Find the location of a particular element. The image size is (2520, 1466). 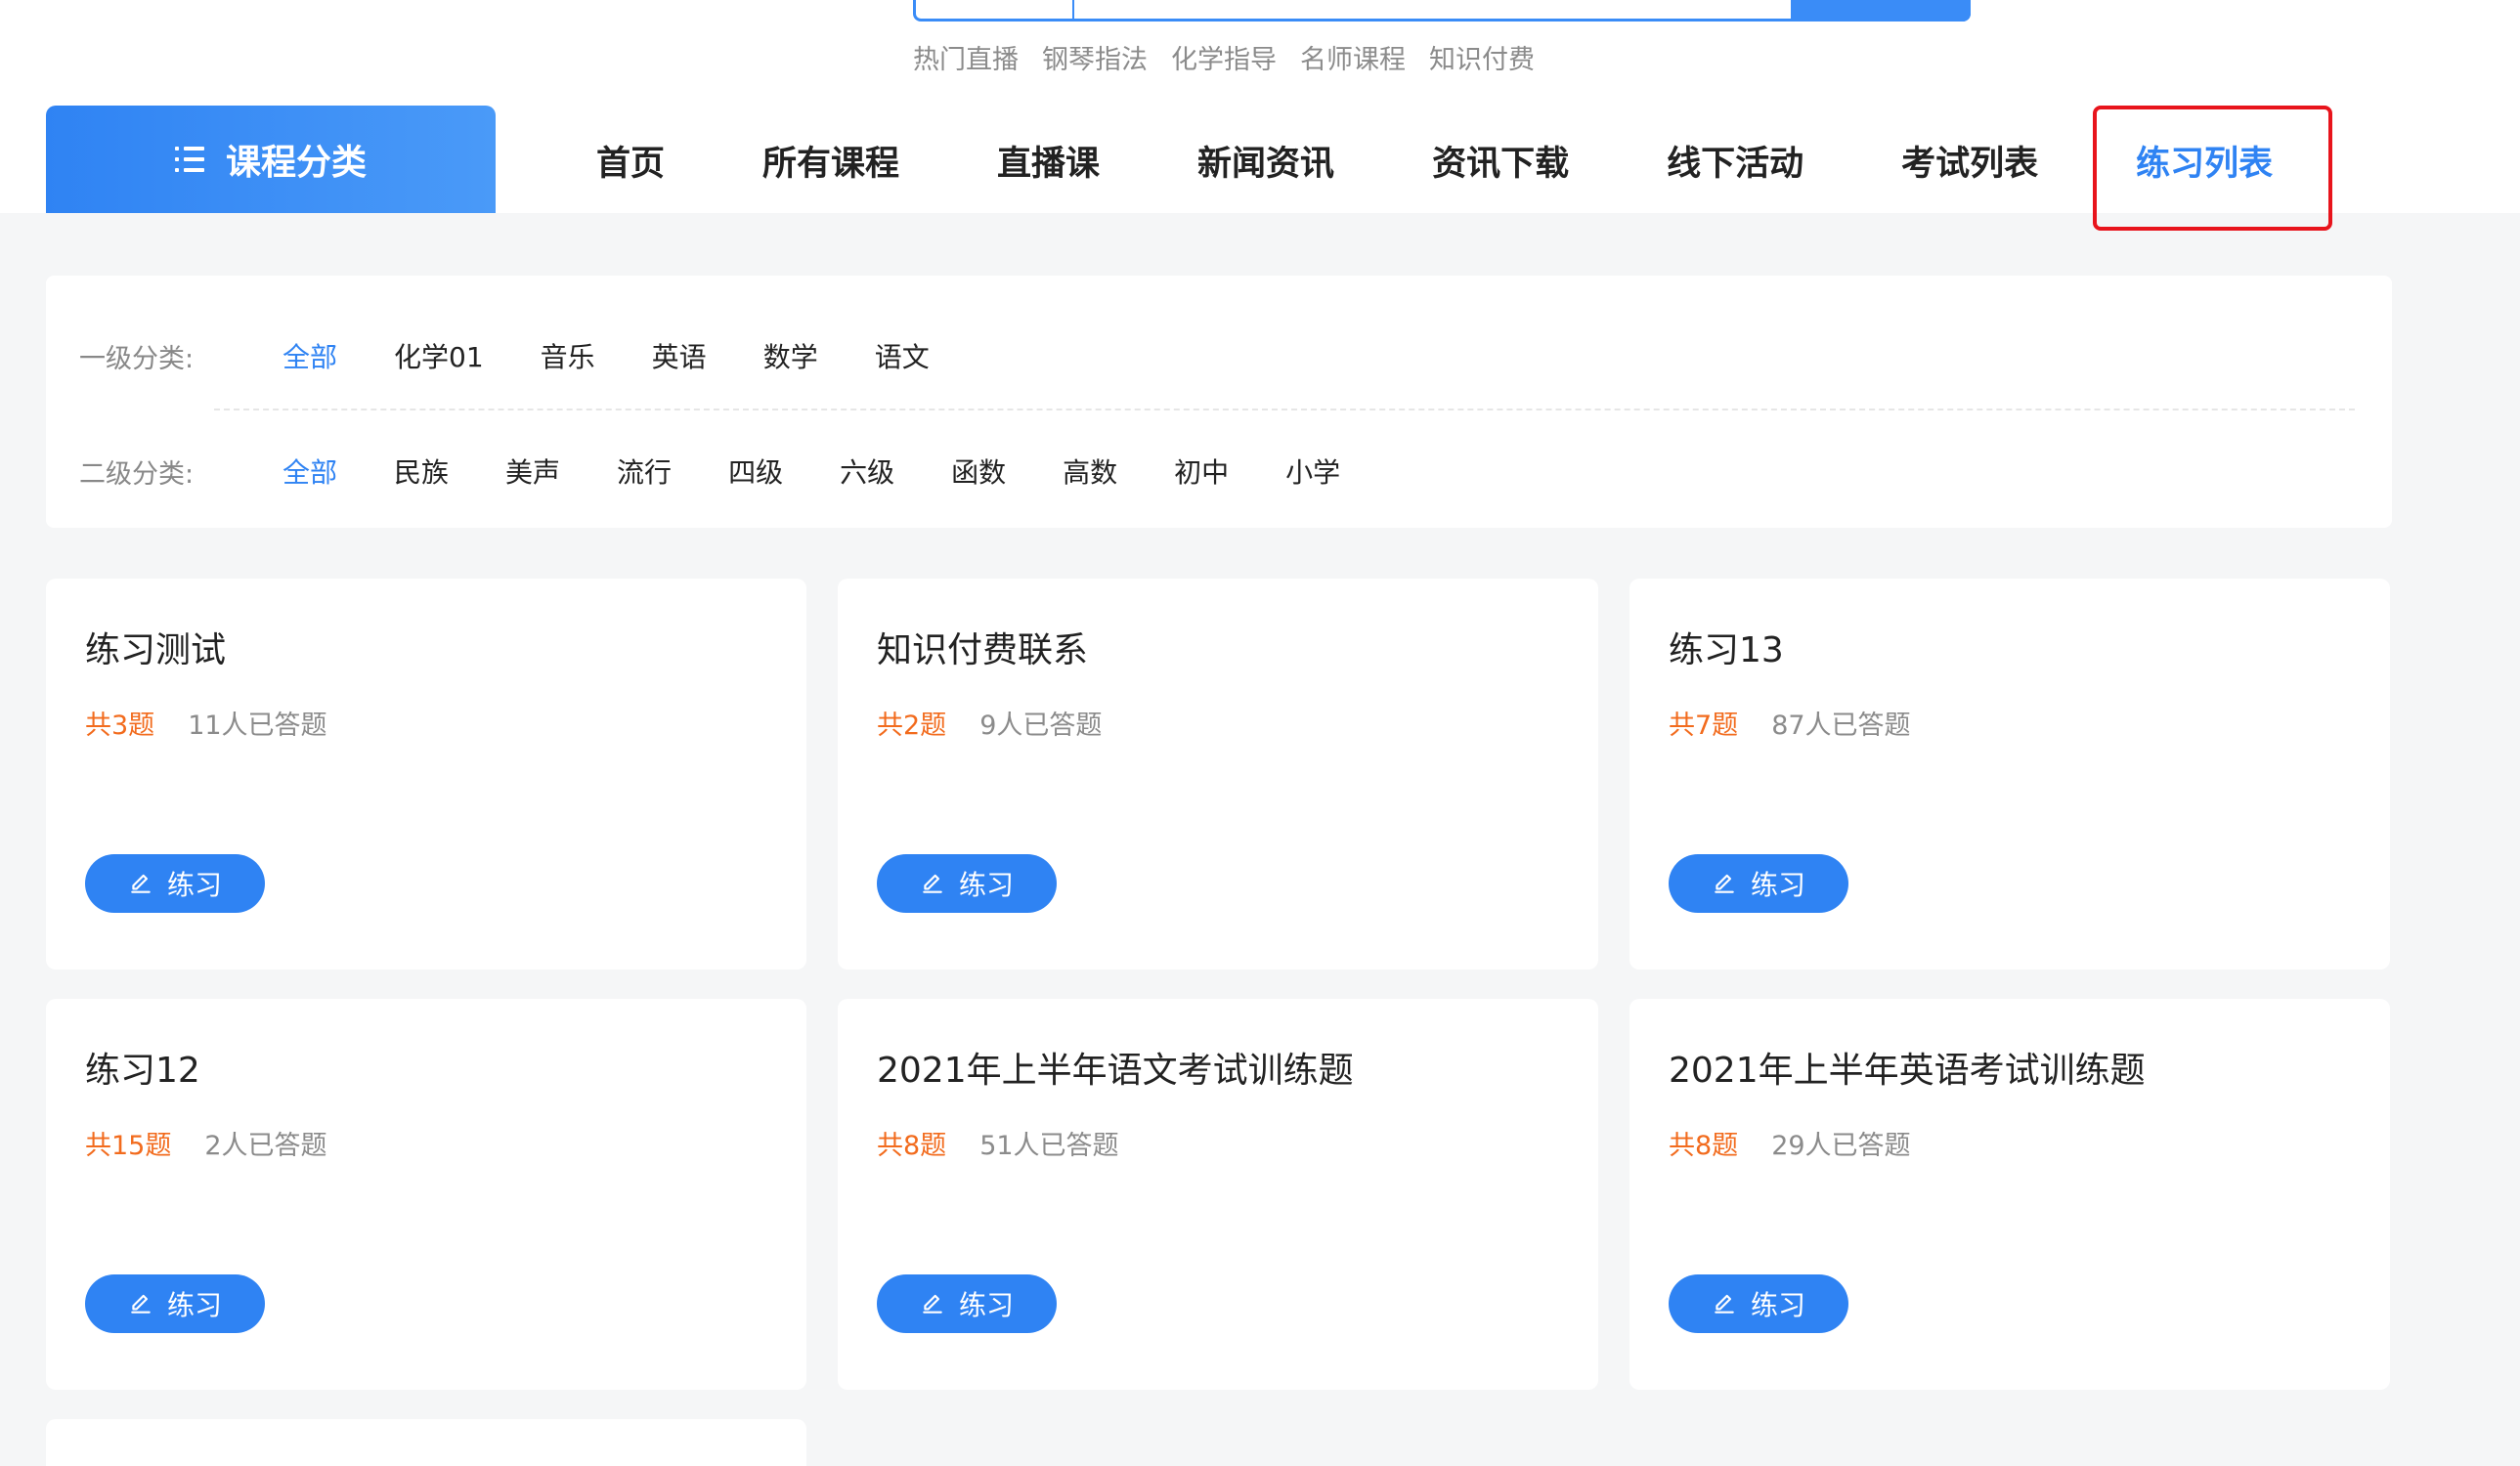

card-meta: 共15题 2人已答题 is located at coordinates (206, 1143).